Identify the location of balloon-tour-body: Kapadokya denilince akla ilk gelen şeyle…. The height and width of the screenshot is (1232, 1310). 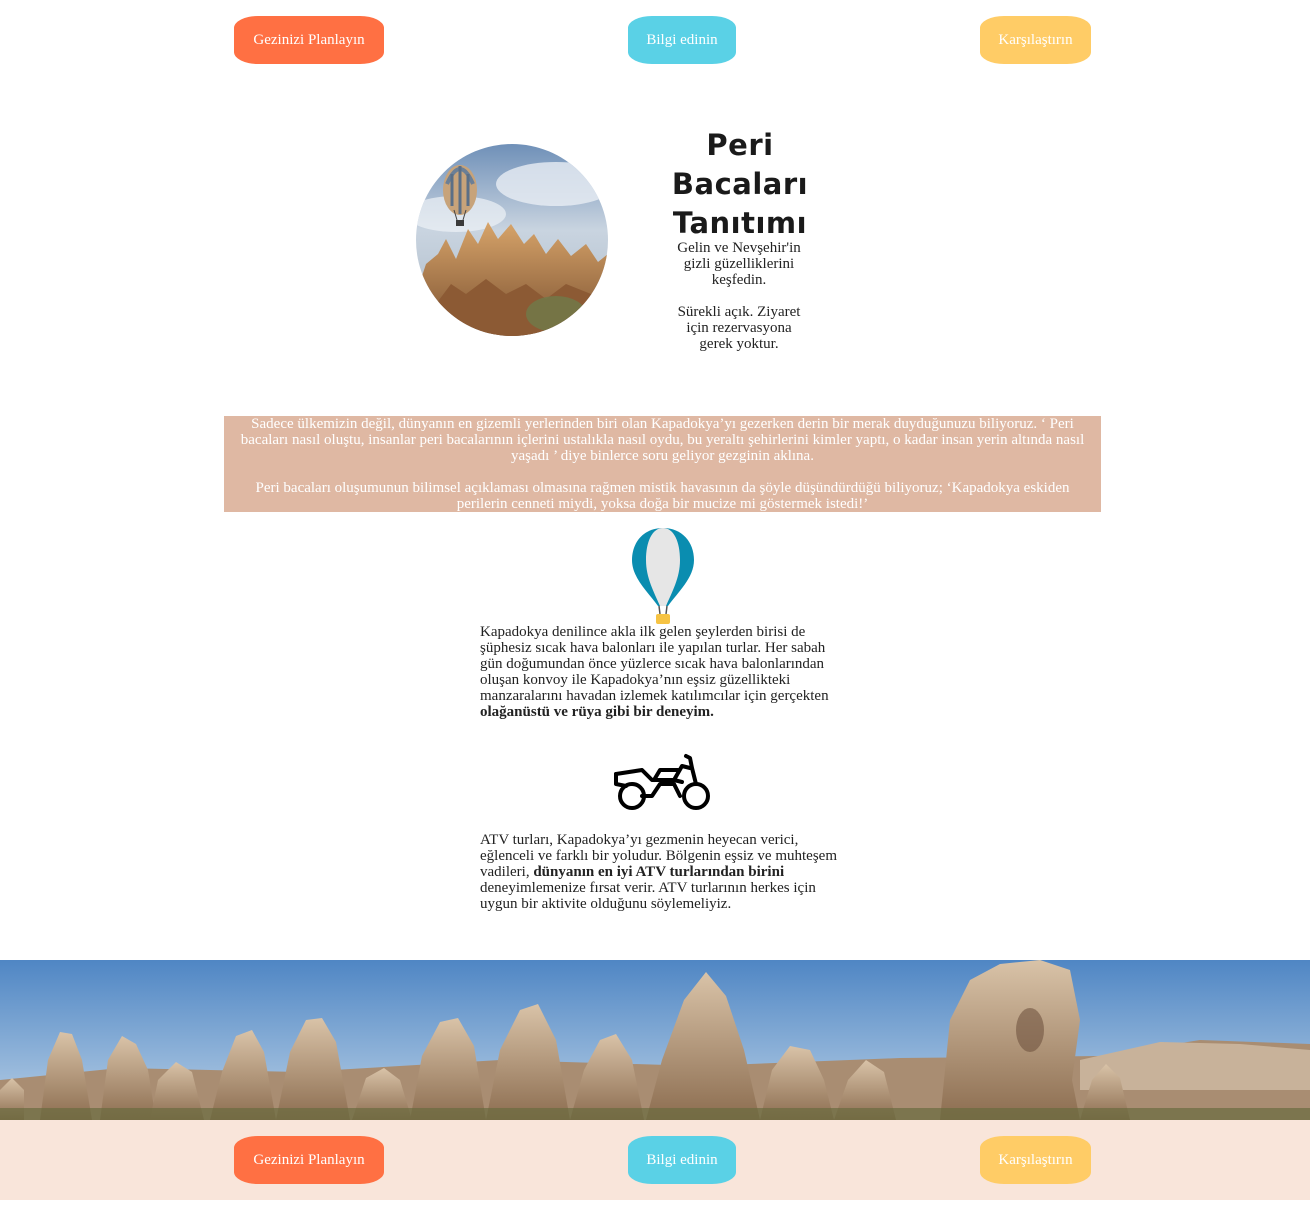
(654, 664).